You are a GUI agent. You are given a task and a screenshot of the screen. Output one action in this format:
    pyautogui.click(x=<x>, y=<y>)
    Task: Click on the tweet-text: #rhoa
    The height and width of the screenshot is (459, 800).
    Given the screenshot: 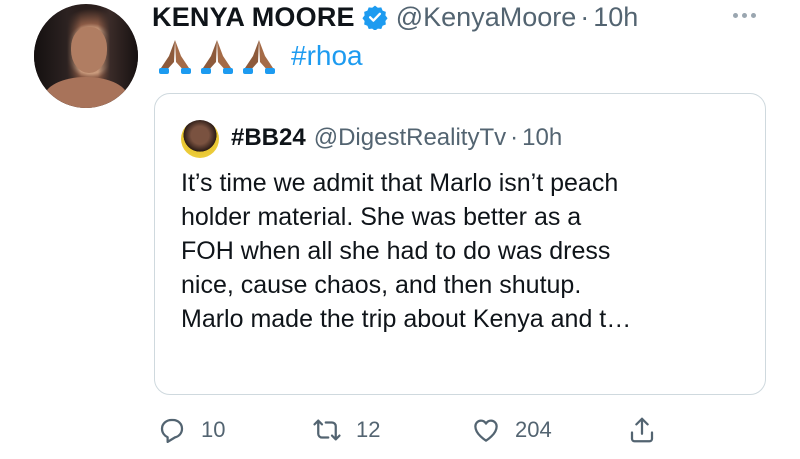 What is the action you would take?
    pyautogui.click(x=259, y=56)
    